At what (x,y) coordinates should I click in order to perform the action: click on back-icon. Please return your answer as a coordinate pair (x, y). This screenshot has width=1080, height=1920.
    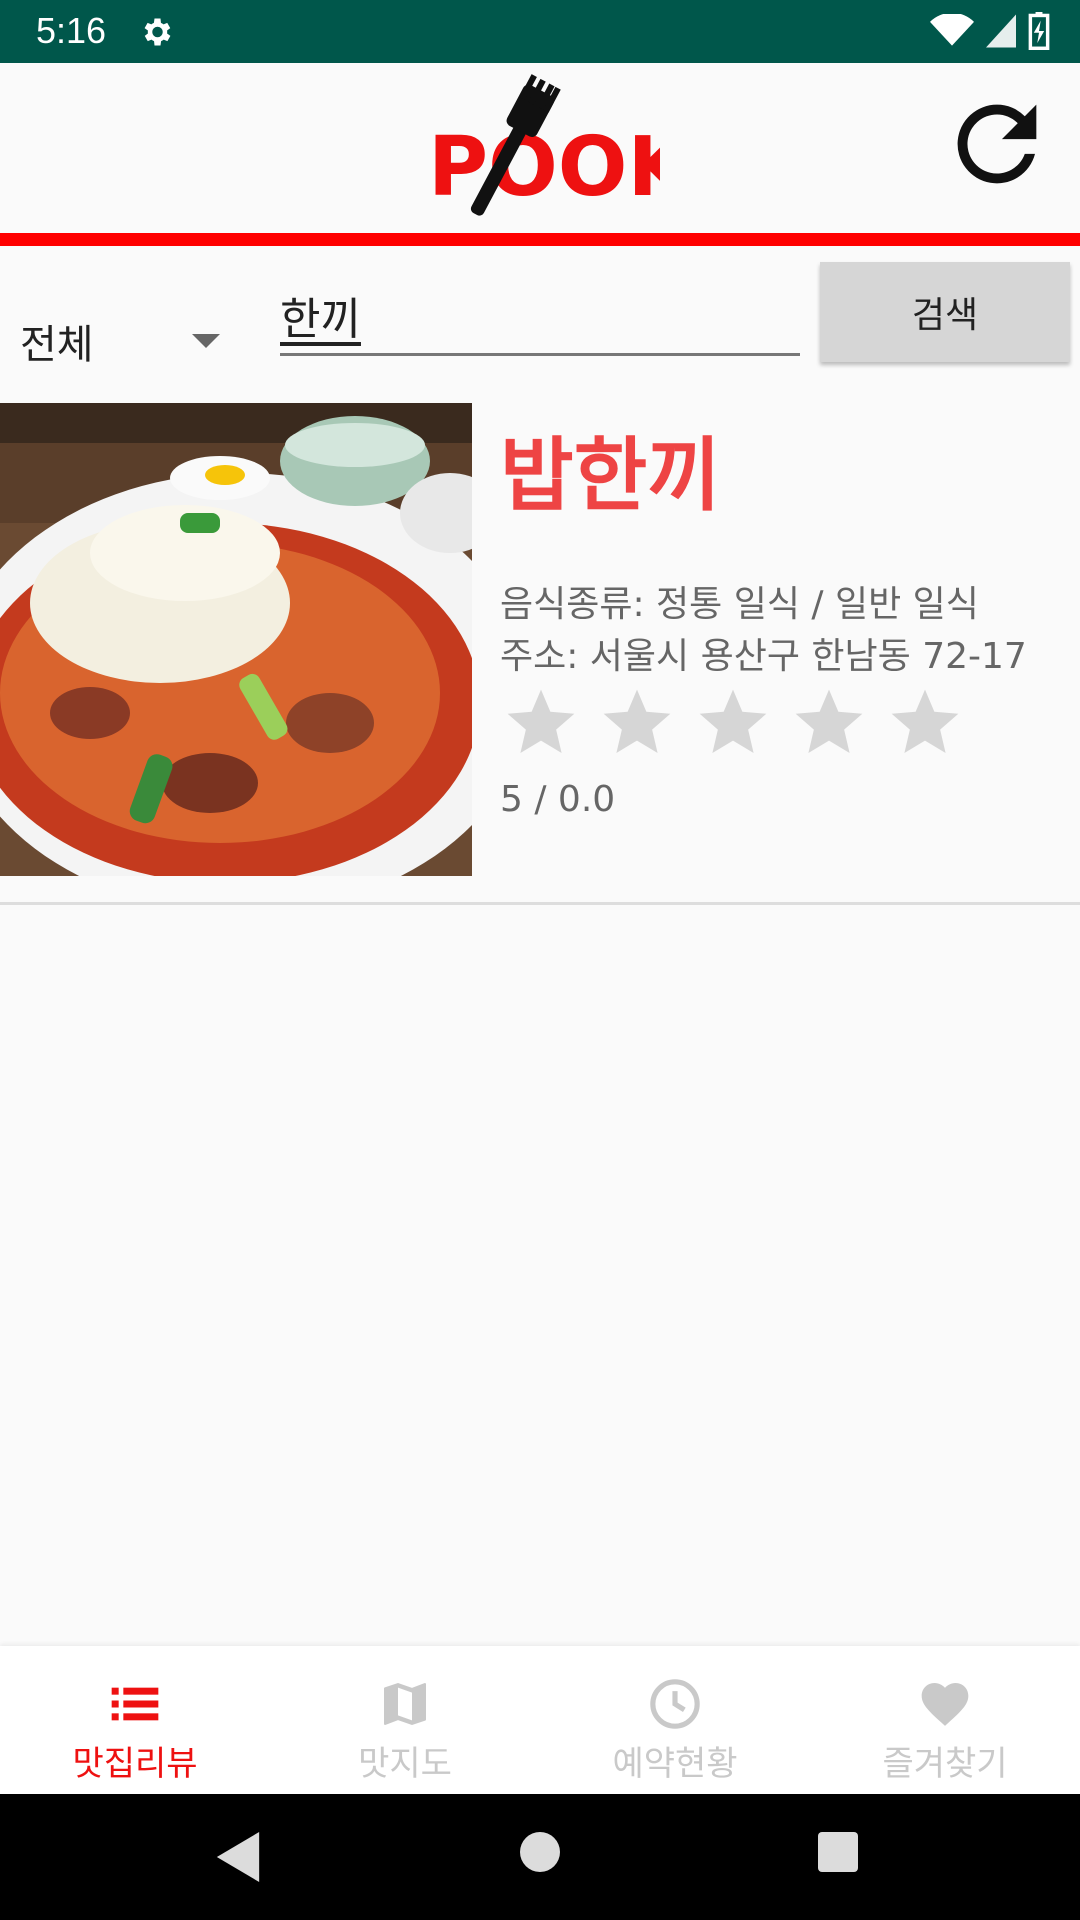
    Looking at the image, I should click on (238, 1857).